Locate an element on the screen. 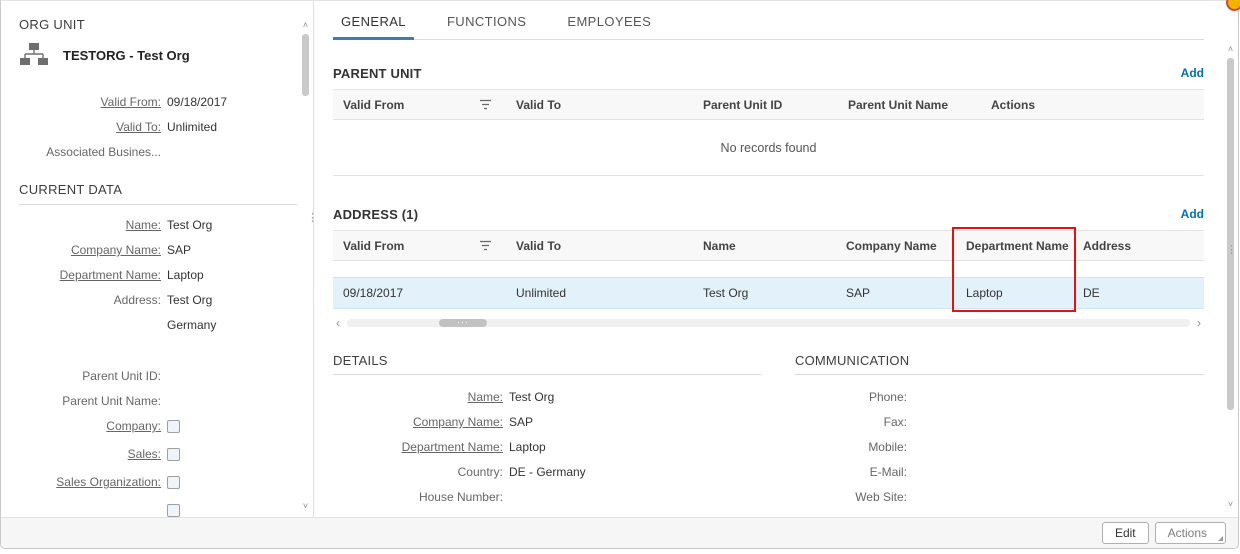 The width and height of the screenshot is (1240, 554). valid-to-label: Valid To: is located at coordinates (90, 127).